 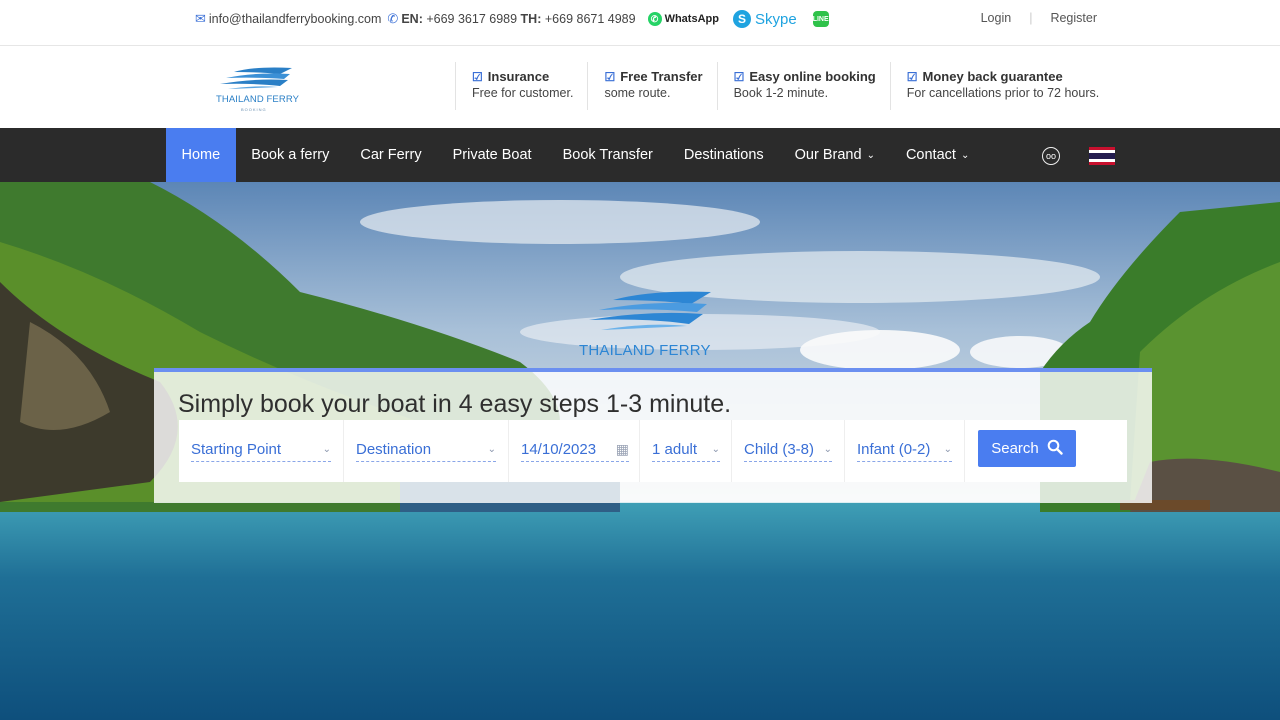 I want to click on nav-label: Car Ferry, so click(x=391, y=155).